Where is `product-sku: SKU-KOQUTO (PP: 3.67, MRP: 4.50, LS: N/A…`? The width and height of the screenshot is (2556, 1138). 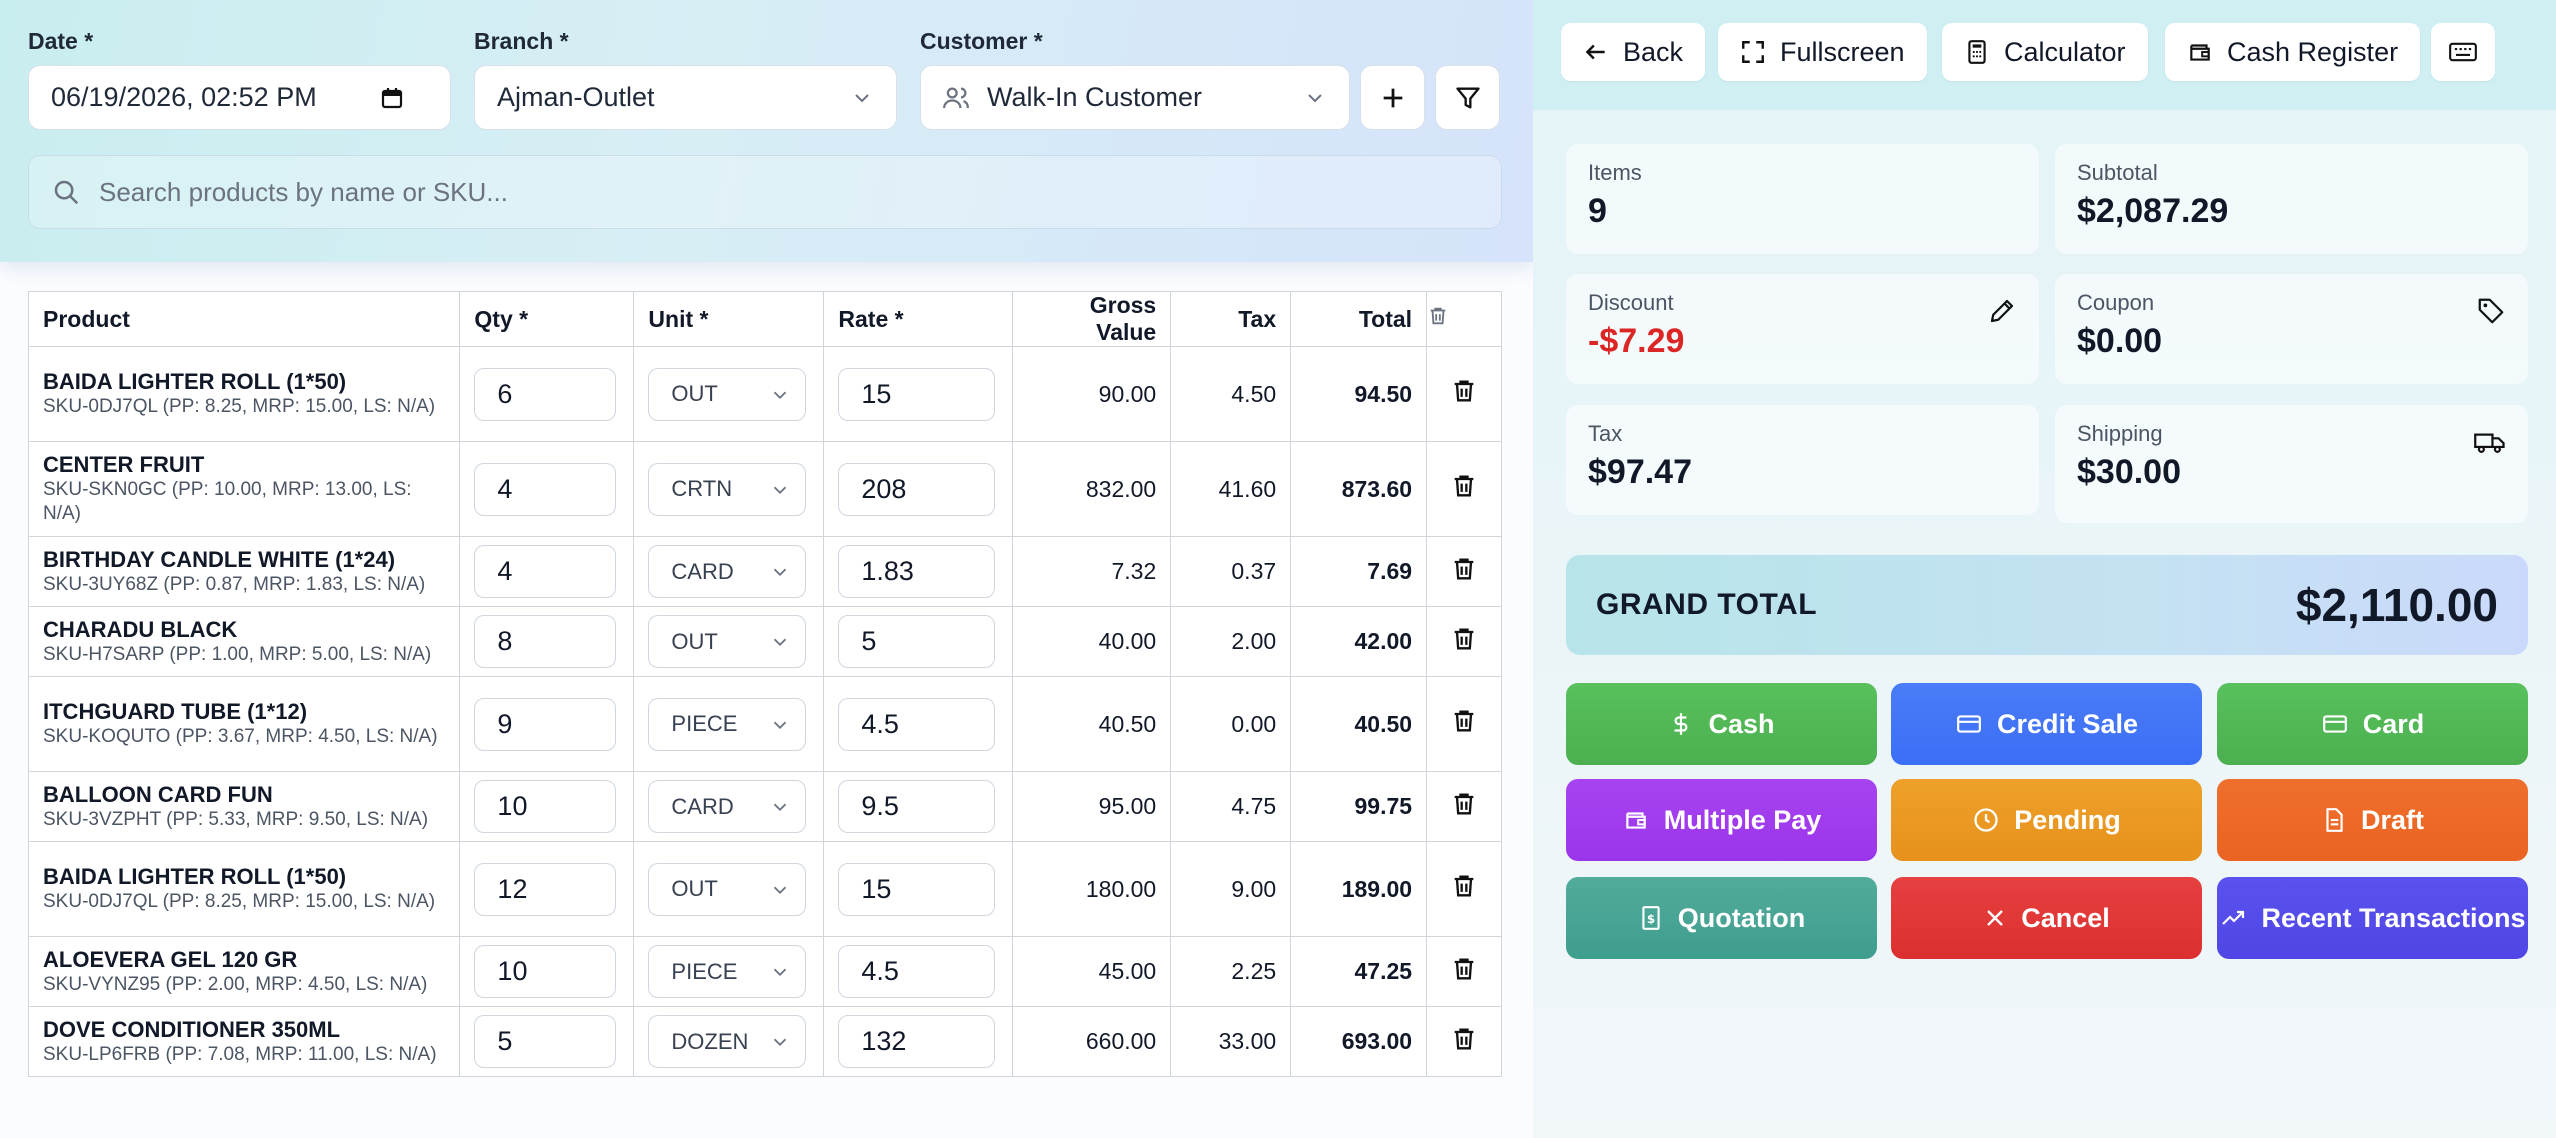
product-sku: SKU-KOQUTO (PP: 3.67, MRP: 4.50, LS: N/A… is located at coordinates (240, 736).